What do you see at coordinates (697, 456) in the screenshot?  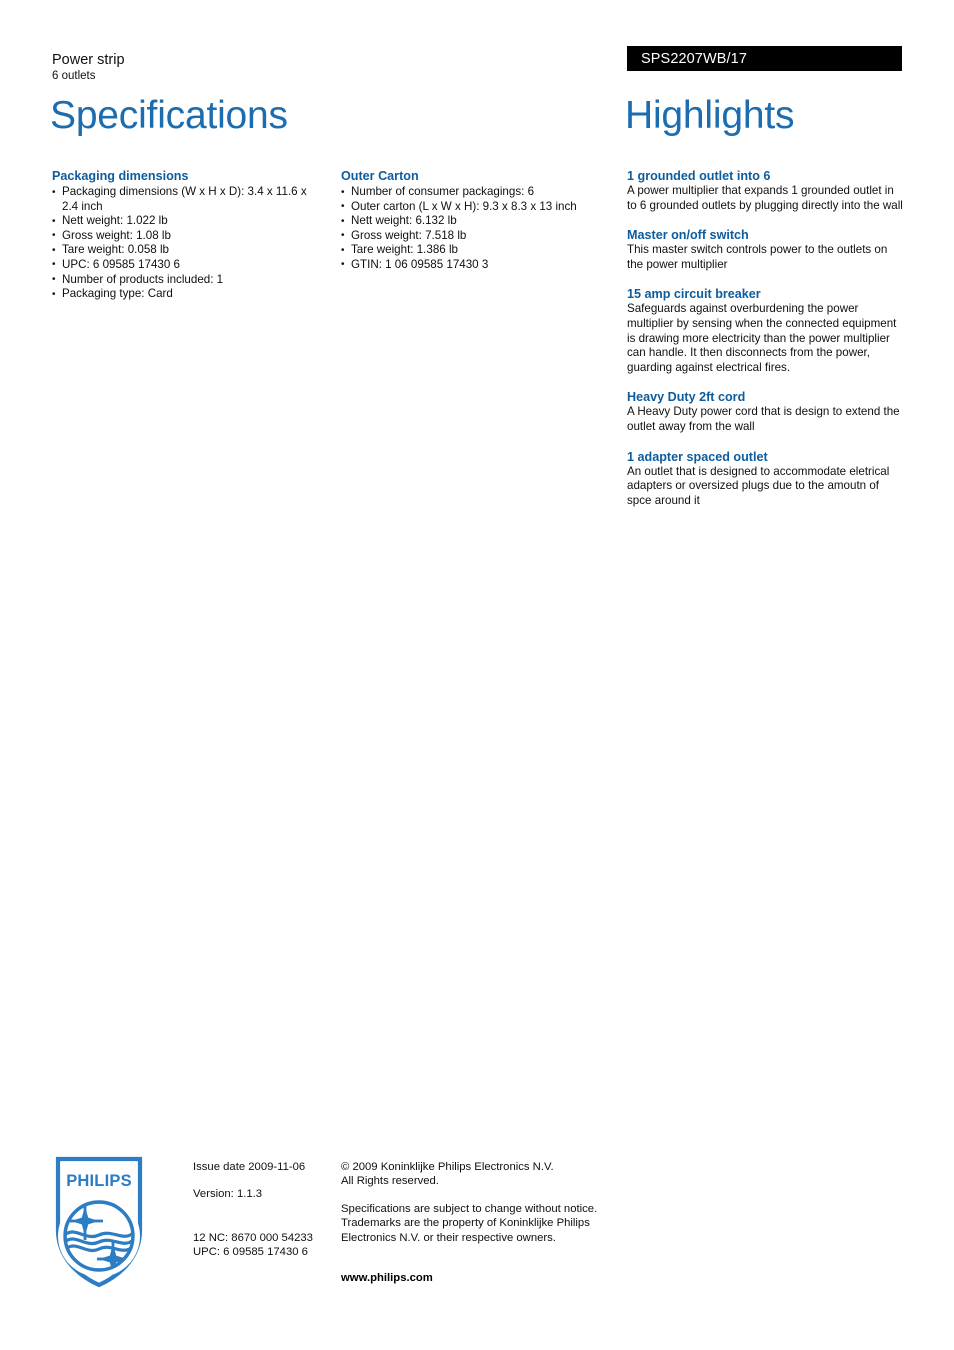 I see `highlight-title: 1 adapter spaced outlet` at bounding box center [697, 456].